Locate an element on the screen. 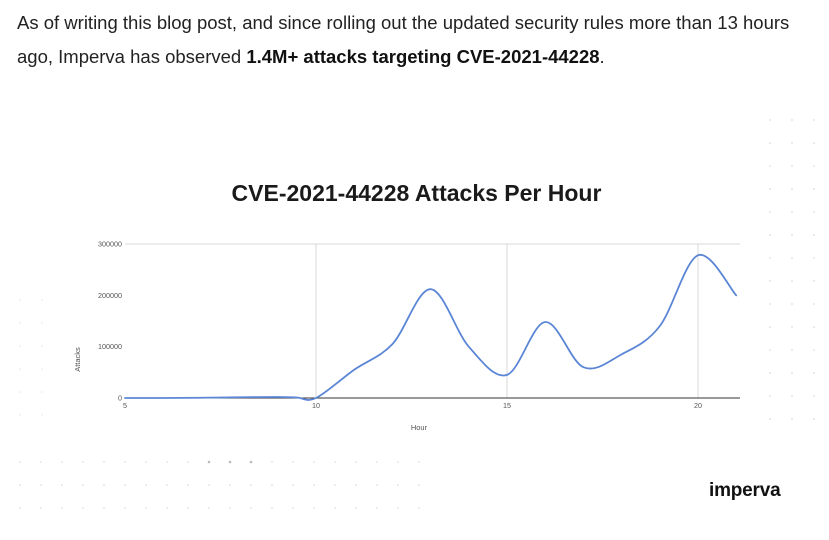  y-tick-label: 300000 is located at coordinates (110, 244).